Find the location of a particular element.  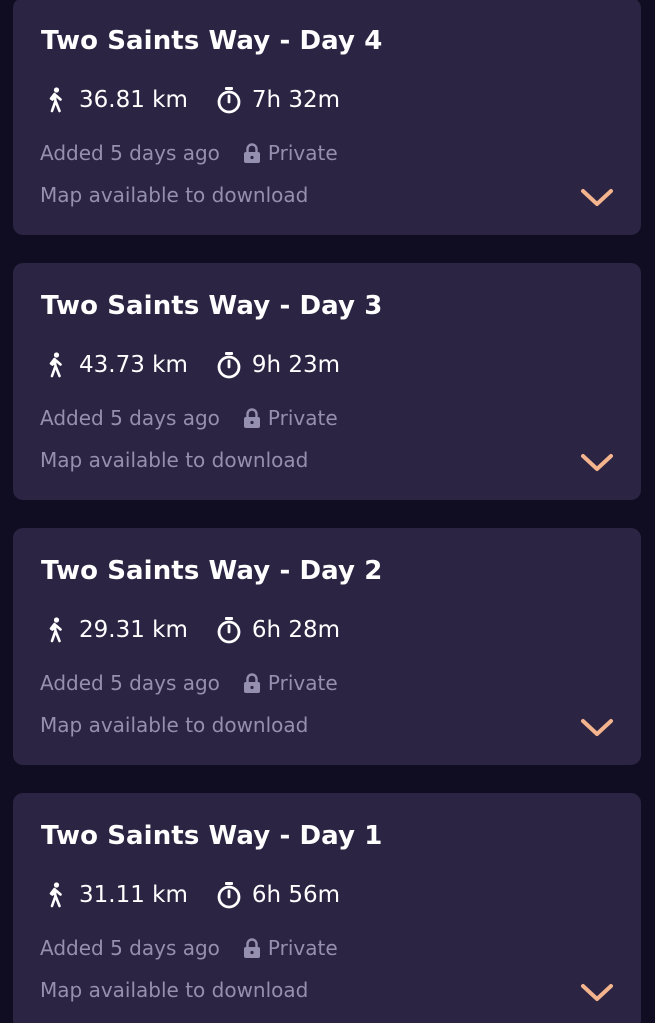

route-duration: 6h 28m is located at coordinates (296, 630).